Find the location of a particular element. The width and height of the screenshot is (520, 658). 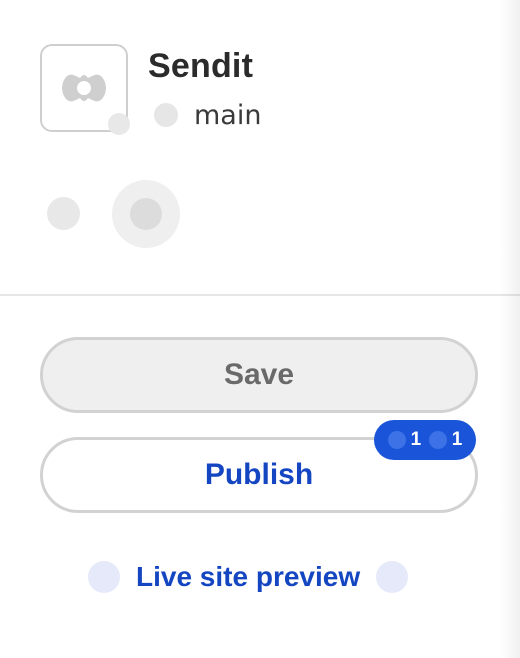

live-preview-label: Live site preview is located at coordinates (248, 577).